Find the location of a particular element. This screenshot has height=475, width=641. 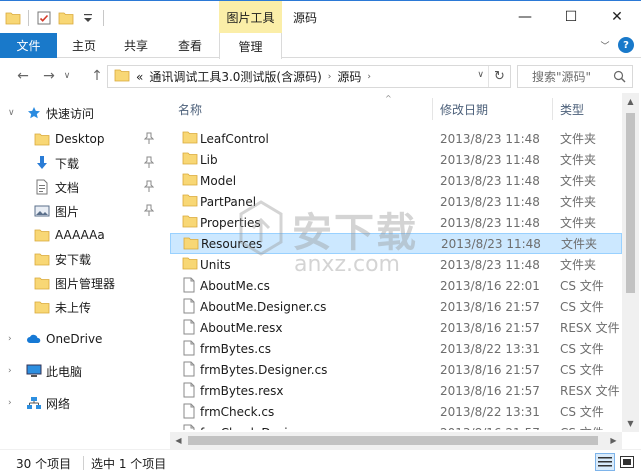

tab-view: 查看 is located at coordinates (190, 45).